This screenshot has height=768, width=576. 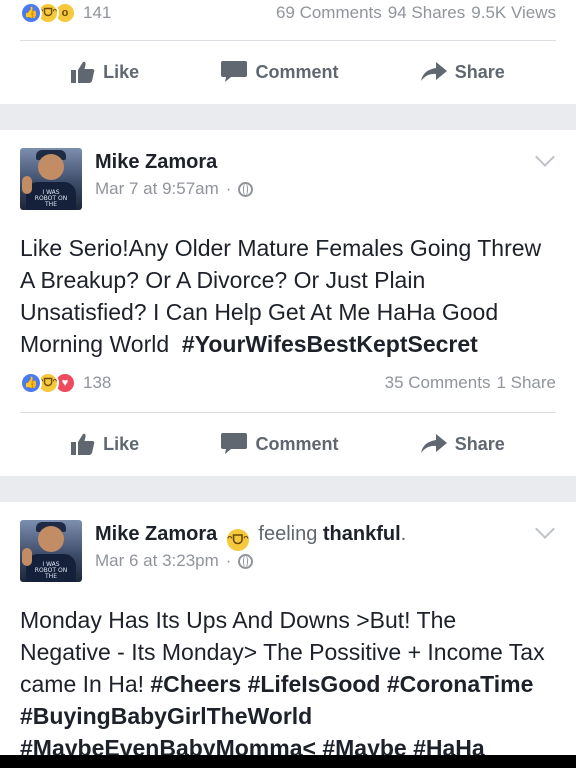 What do you see at coordinates (97, 382) in the screenshot?
I see `reaction-count: 138` at bounding box center [97, 382].